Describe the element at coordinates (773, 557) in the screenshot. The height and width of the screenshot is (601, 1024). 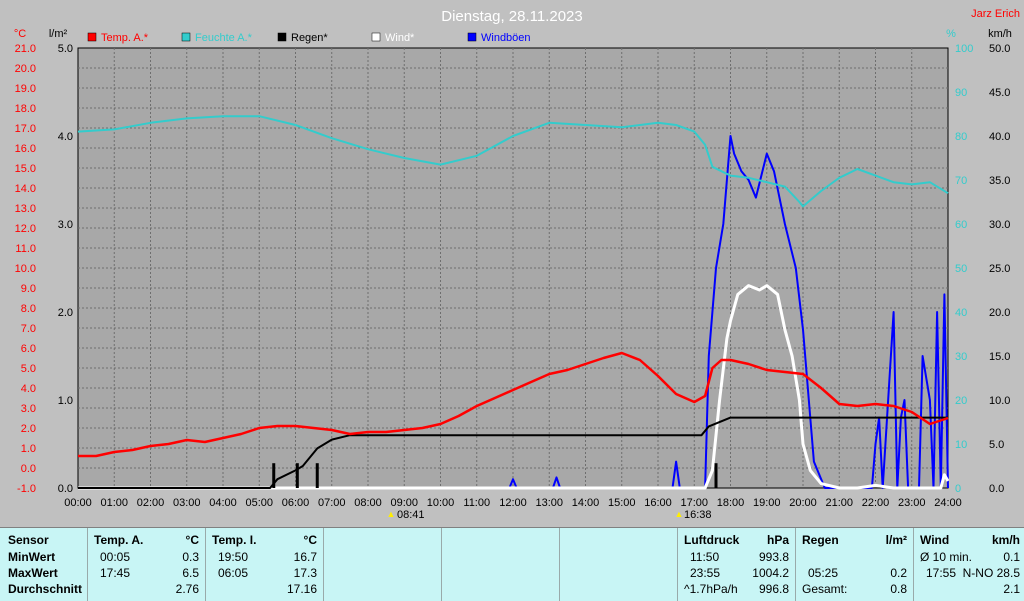
I see `pressure-min: 993.8` at that location.